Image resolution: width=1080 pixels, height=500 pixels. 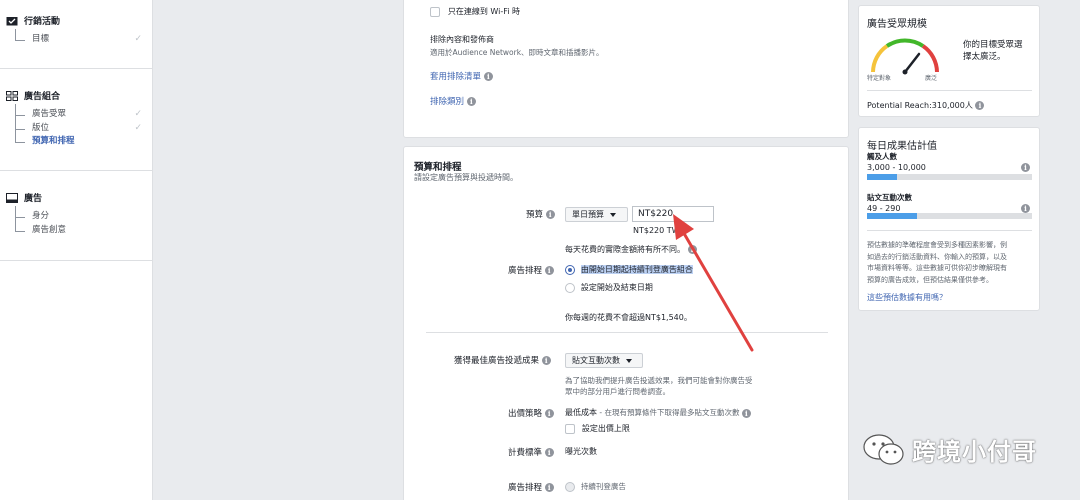 What do you see at coordinates (993, 45) in the screenshot?
I see `audience-size-desc-line1: 你的目標受眾選` at bounding box center [993, 45].